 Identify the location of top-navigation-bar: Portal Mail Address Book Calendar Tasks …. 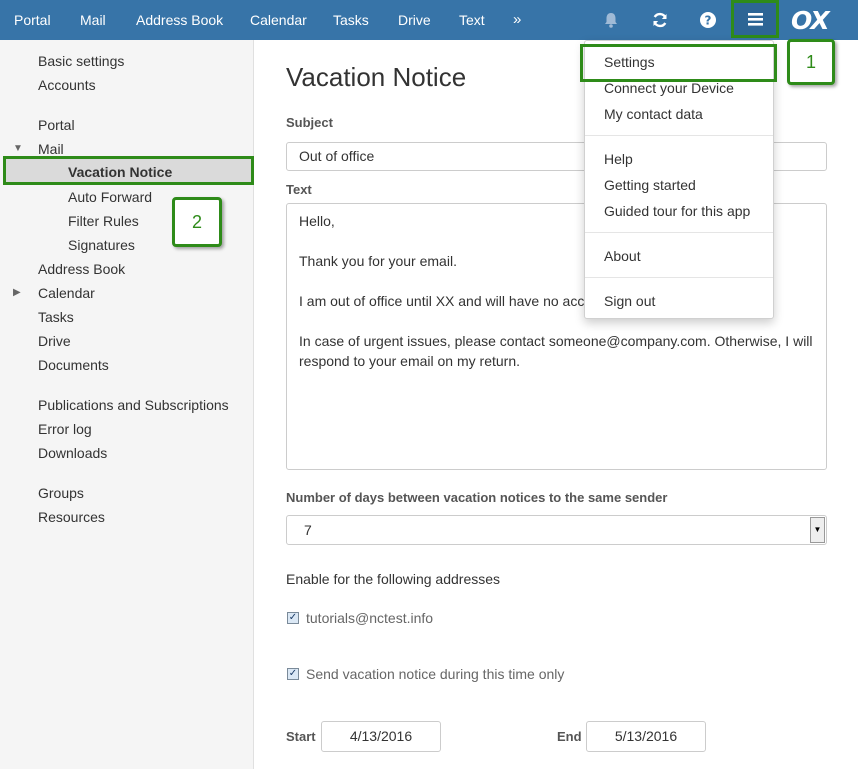
(429, 20).